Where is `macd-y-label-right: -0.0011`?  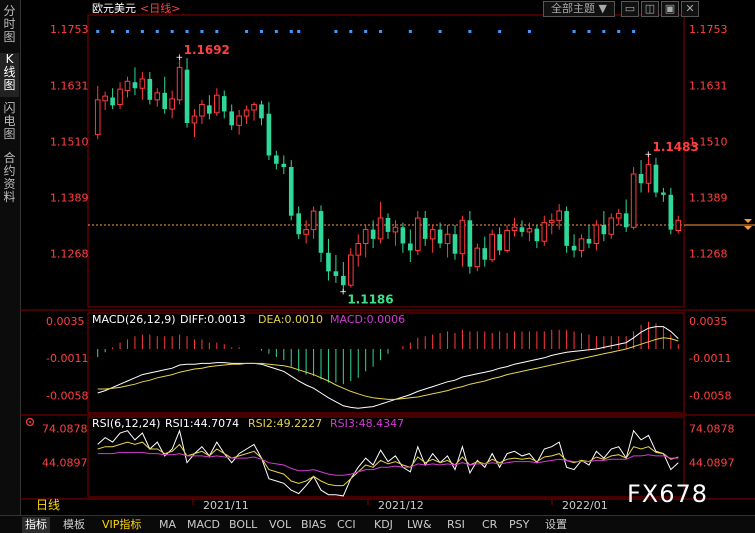
macd-y-label-right: -0.0011 is located at coordinates (710, 358).